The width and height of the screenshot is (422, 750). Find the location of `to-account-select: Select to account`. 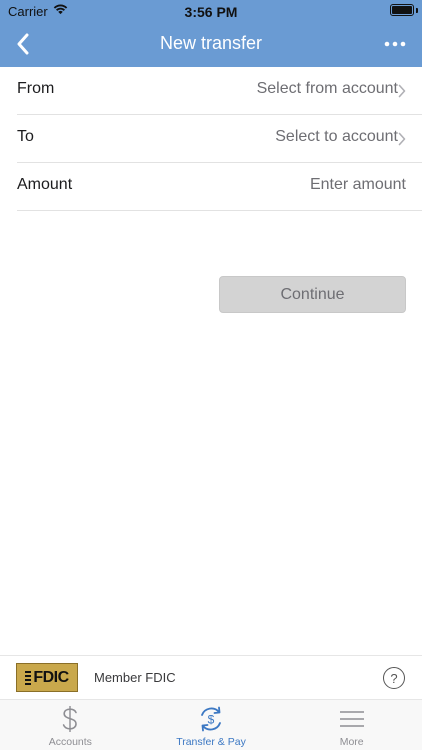

to-account-select: Select to account is located at coordinates (336, 137).